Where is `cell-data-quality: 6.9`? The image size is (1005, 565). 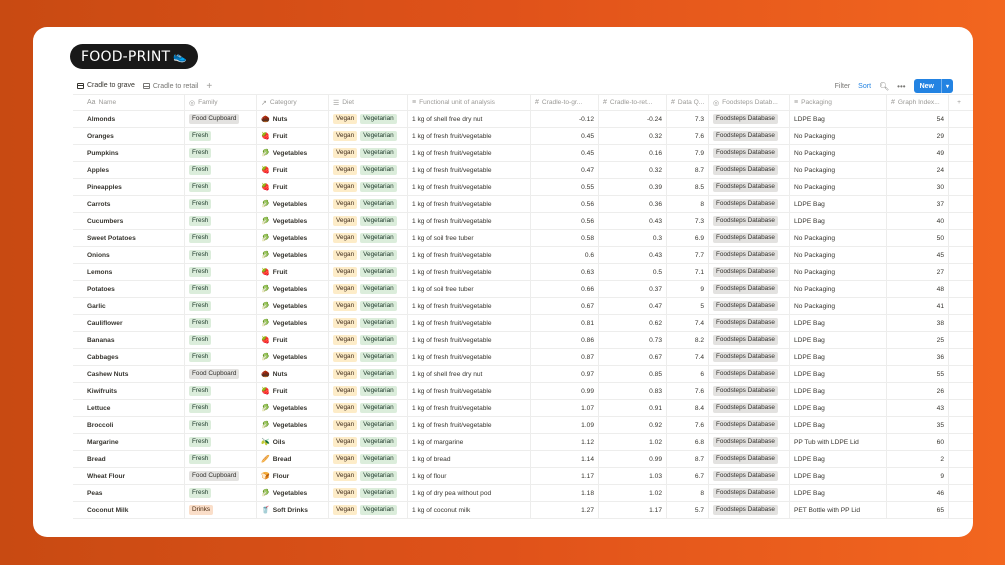
cell-data-quality: 6.9 is located at coordinates (688, 238).